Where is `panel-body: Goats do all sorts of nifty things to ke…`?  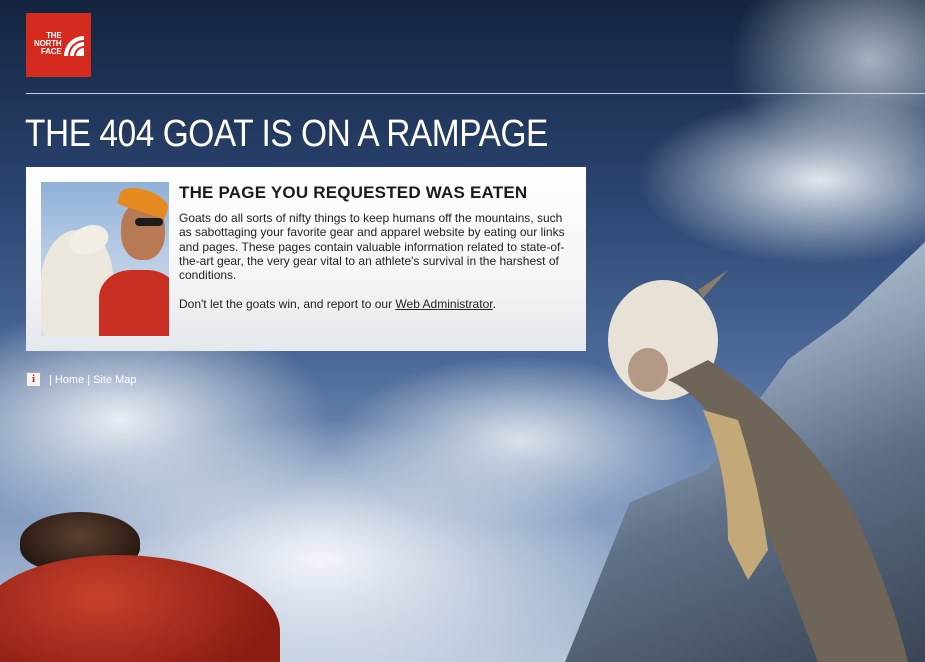
panel-body: Goats do all sorts of nifty things to ke… is located at coordinates (372, 247).